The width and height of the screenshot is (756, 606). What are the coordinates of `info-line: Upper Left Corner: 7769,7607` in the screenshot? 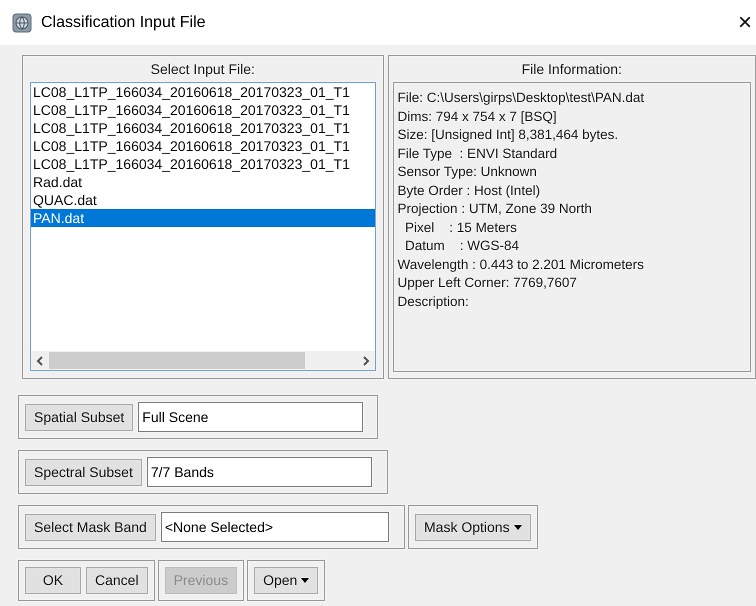 It's located at (488, 283).